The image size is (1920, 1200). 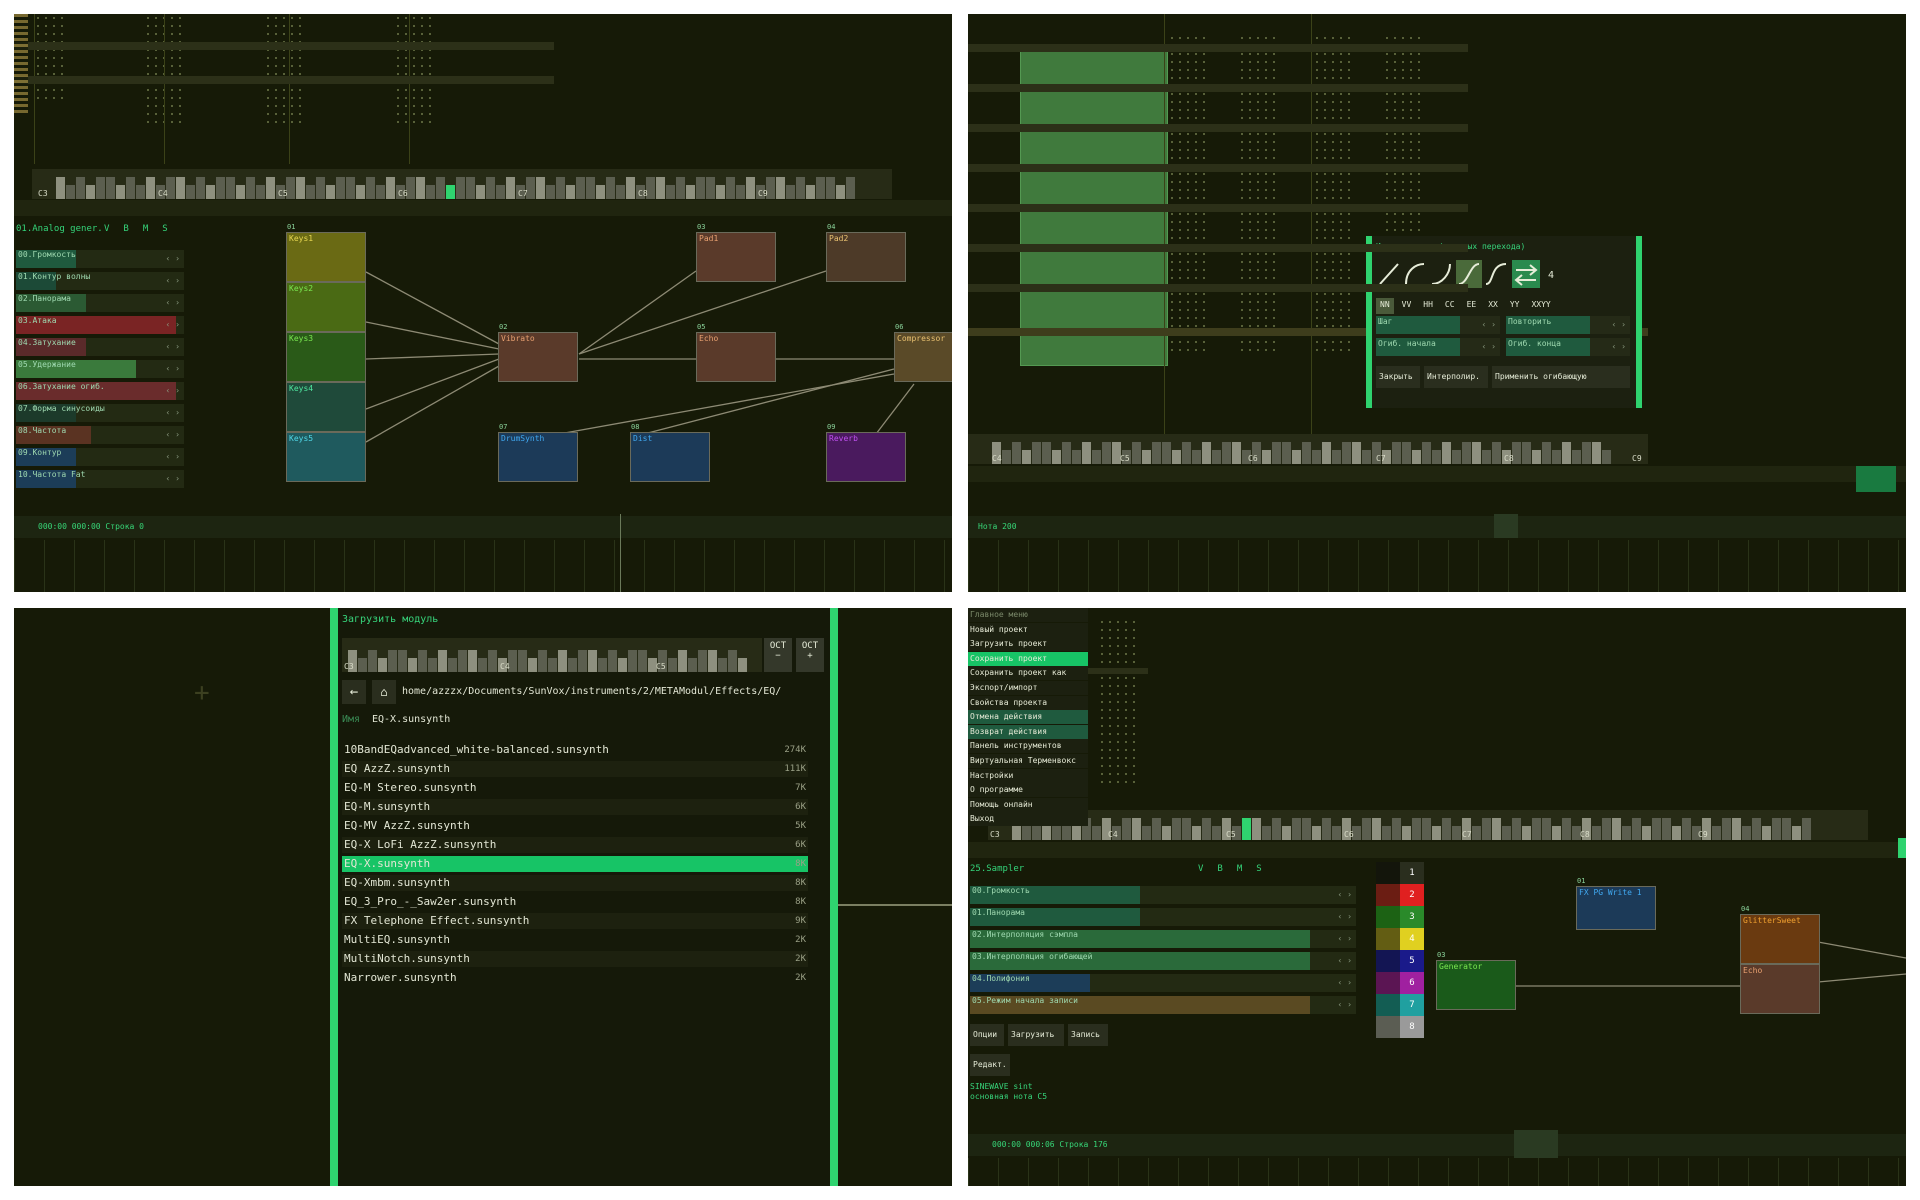 I want to click on color-swatch-number: 7, so click(x=1412, y=1005).